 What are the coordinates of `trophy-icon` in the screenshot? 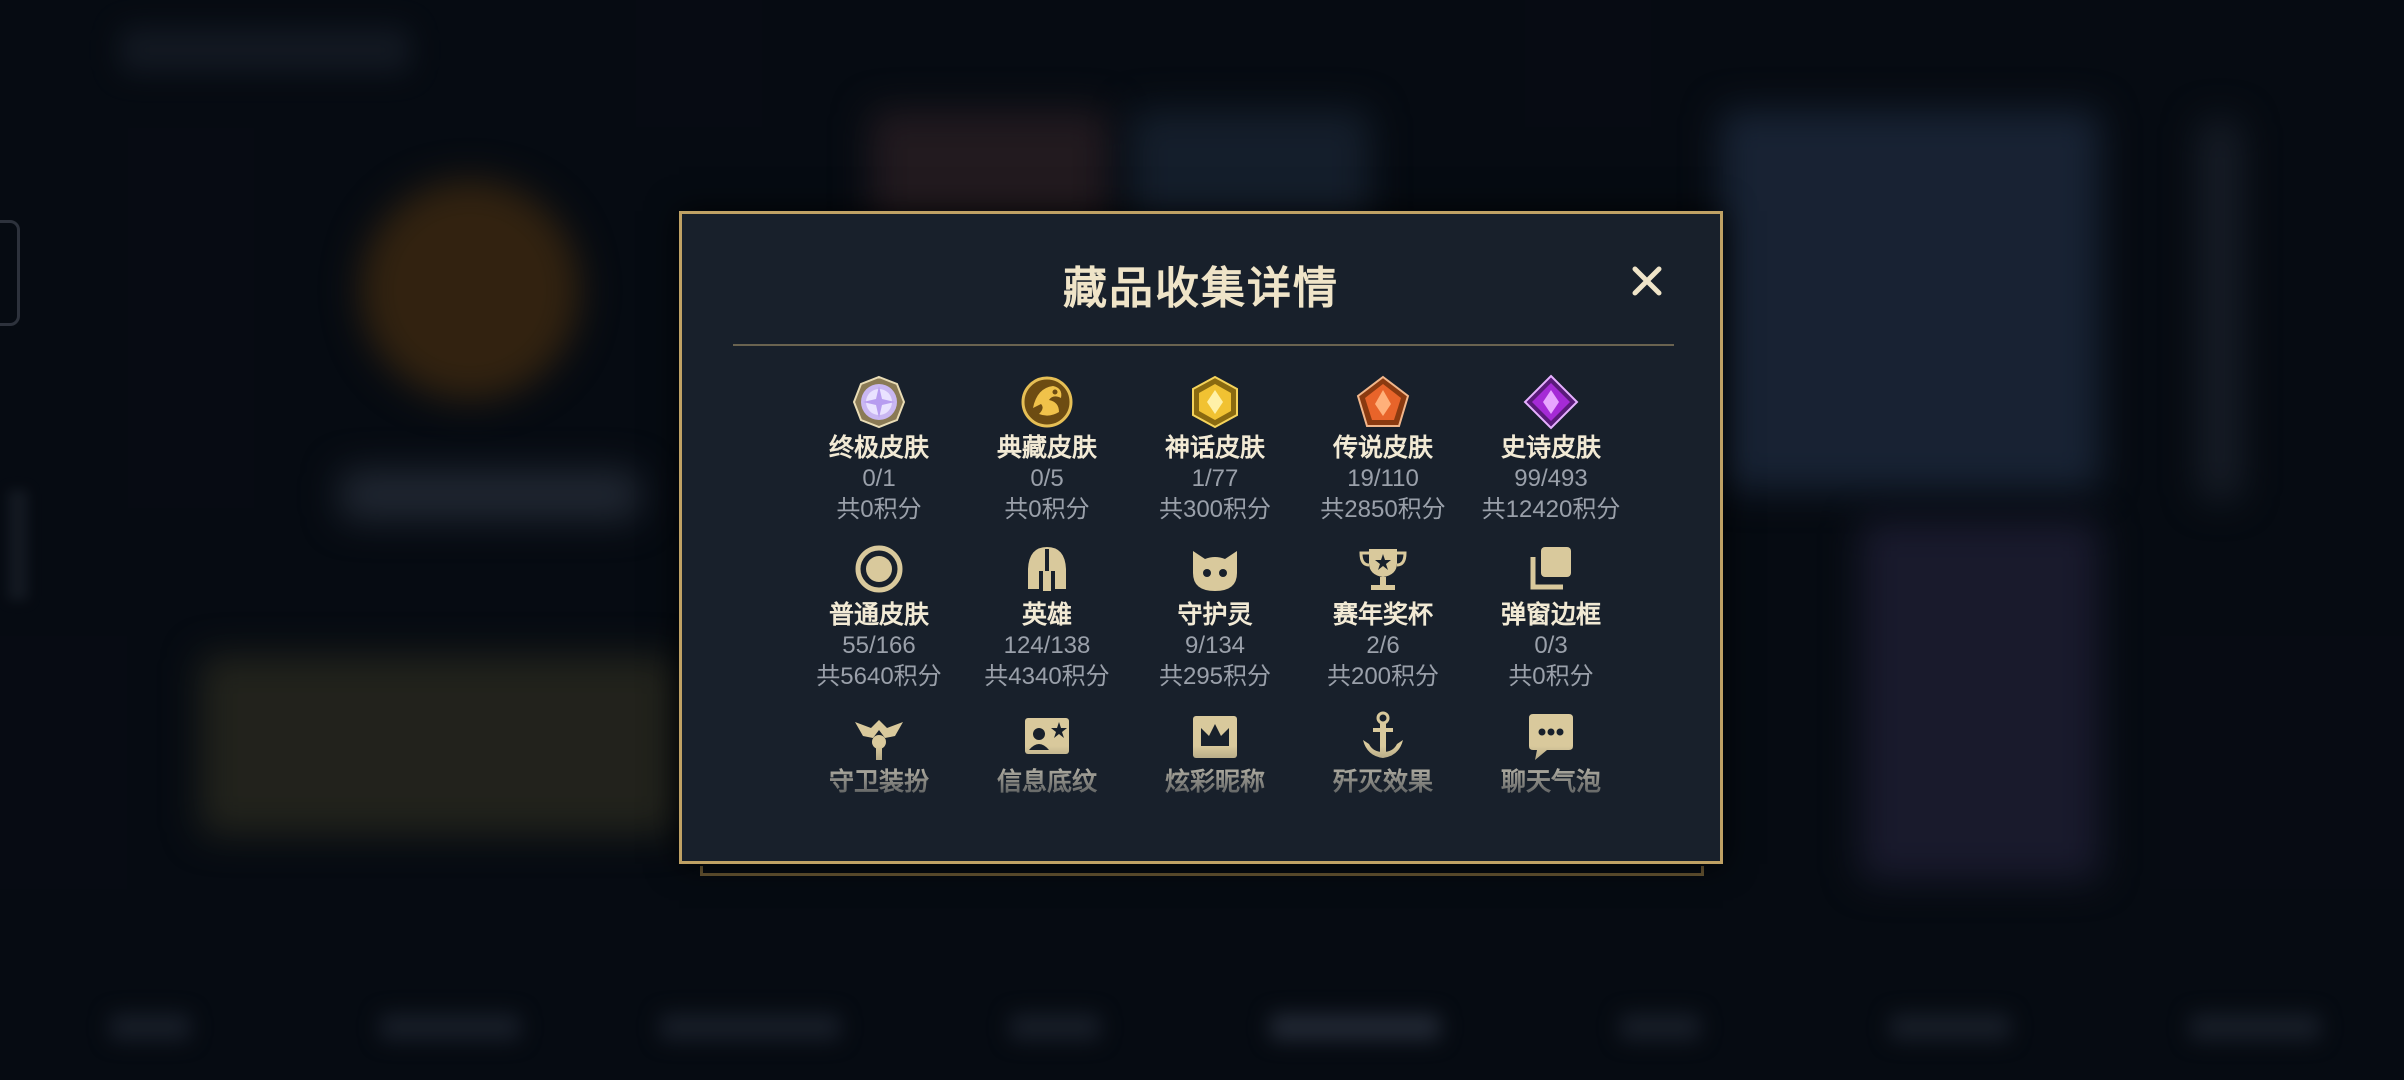 It's located at (1383, 569).